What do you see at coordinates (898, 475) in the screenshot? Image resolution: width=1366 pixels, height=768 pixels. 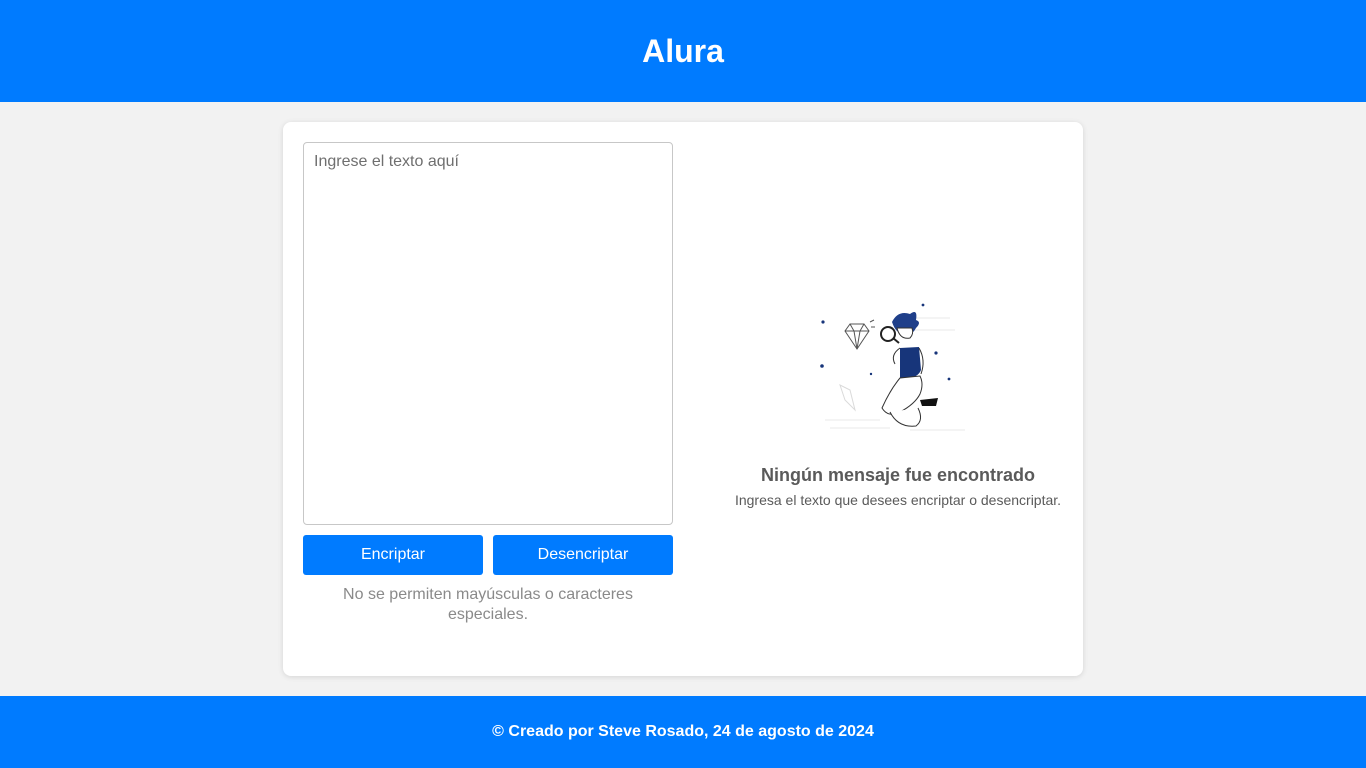 I see `empty-state-title: Ningún mensaje fue encontrado` at bounding box center [898, 475].